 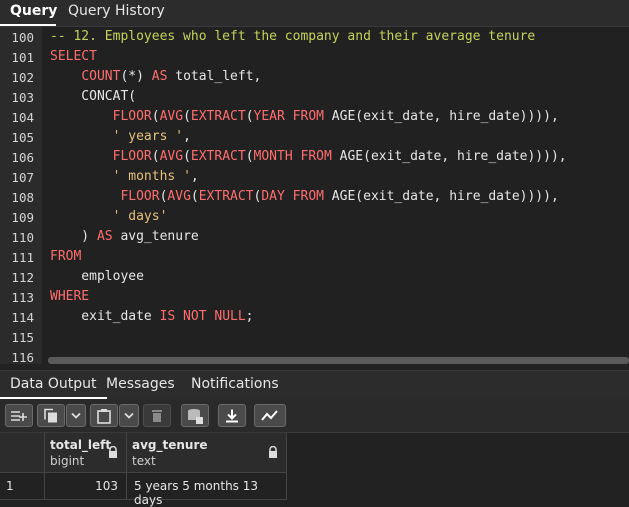 What do you see at coordinates (207, 453) in the screenshot?
I see `column-header-avg-tenure: avg_tenure text` at bounding box center [207, 453].